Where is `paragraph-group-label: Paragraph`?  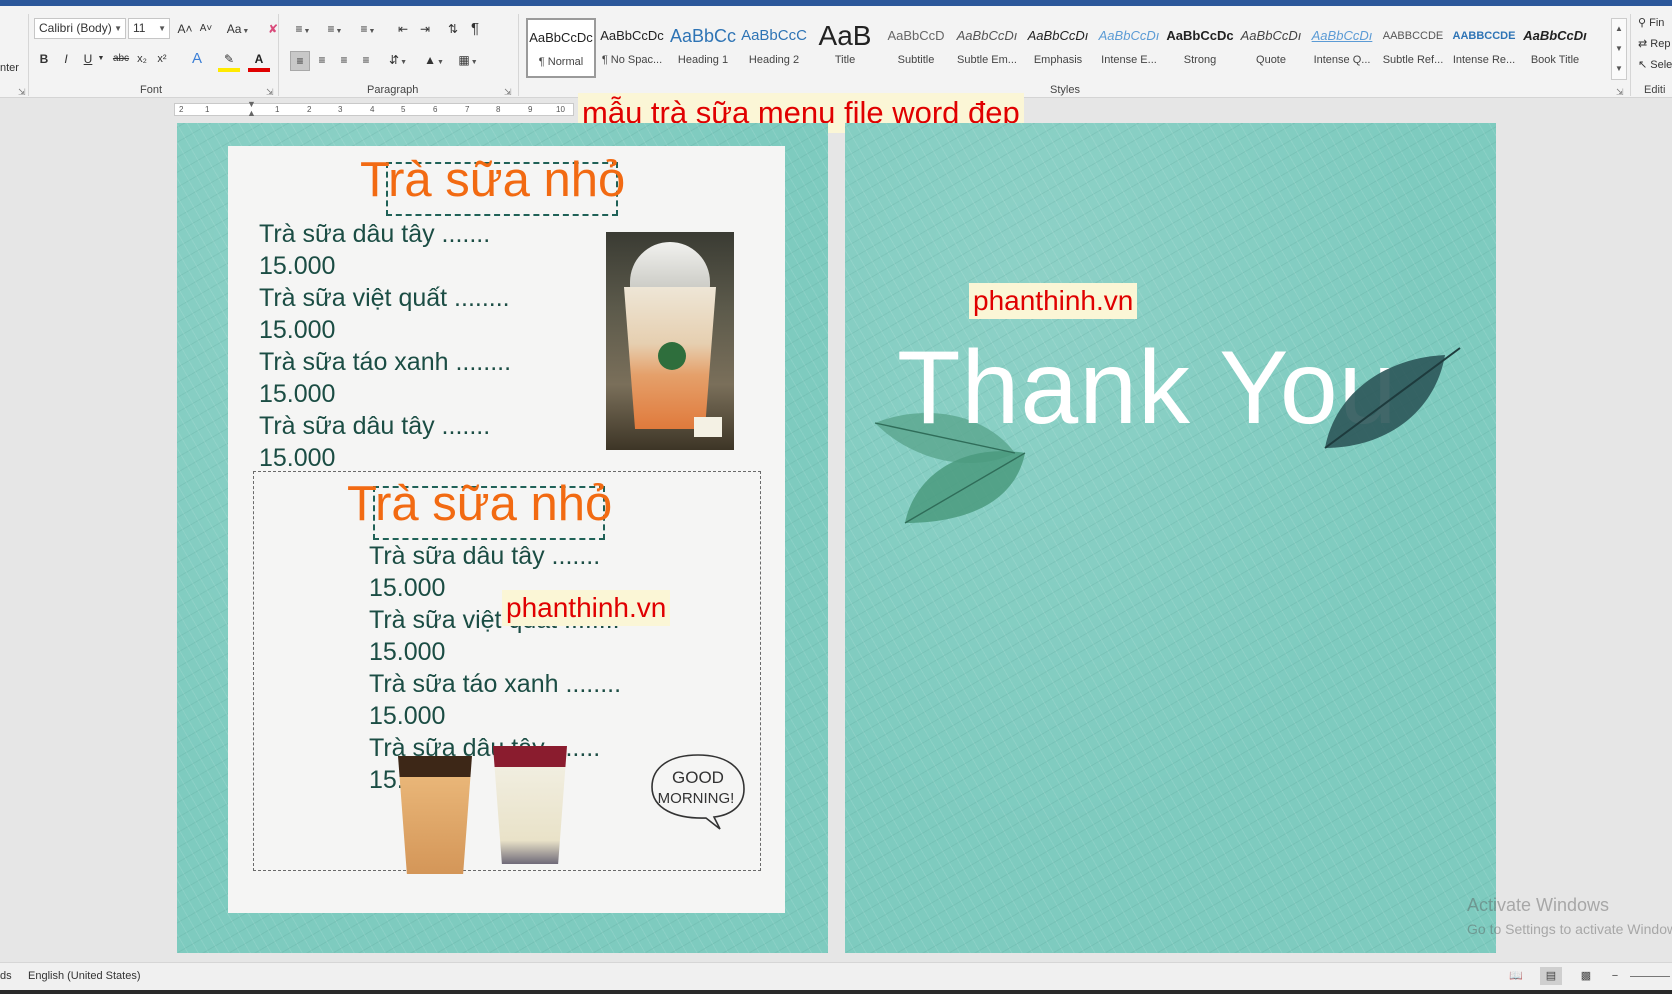
paragraph-group-label: Paragraph is located at coordinates (393, 90).